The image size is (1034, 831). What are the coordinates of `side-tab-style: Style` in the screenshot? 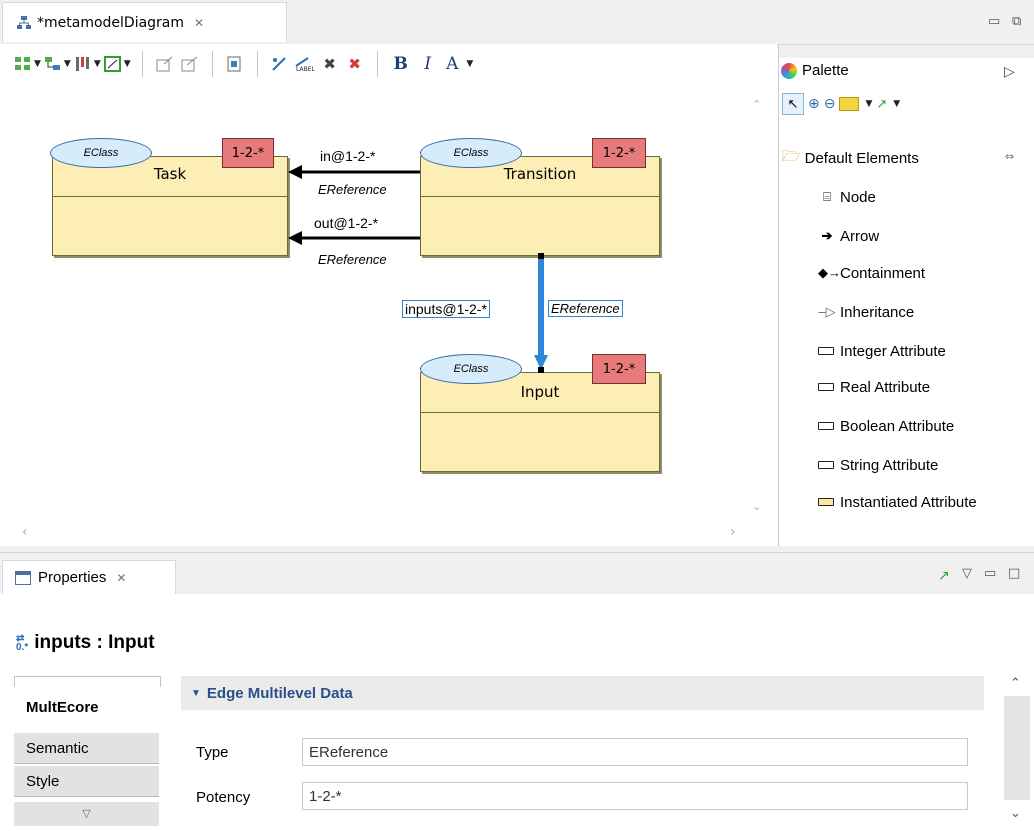 It's located at (86, 781).